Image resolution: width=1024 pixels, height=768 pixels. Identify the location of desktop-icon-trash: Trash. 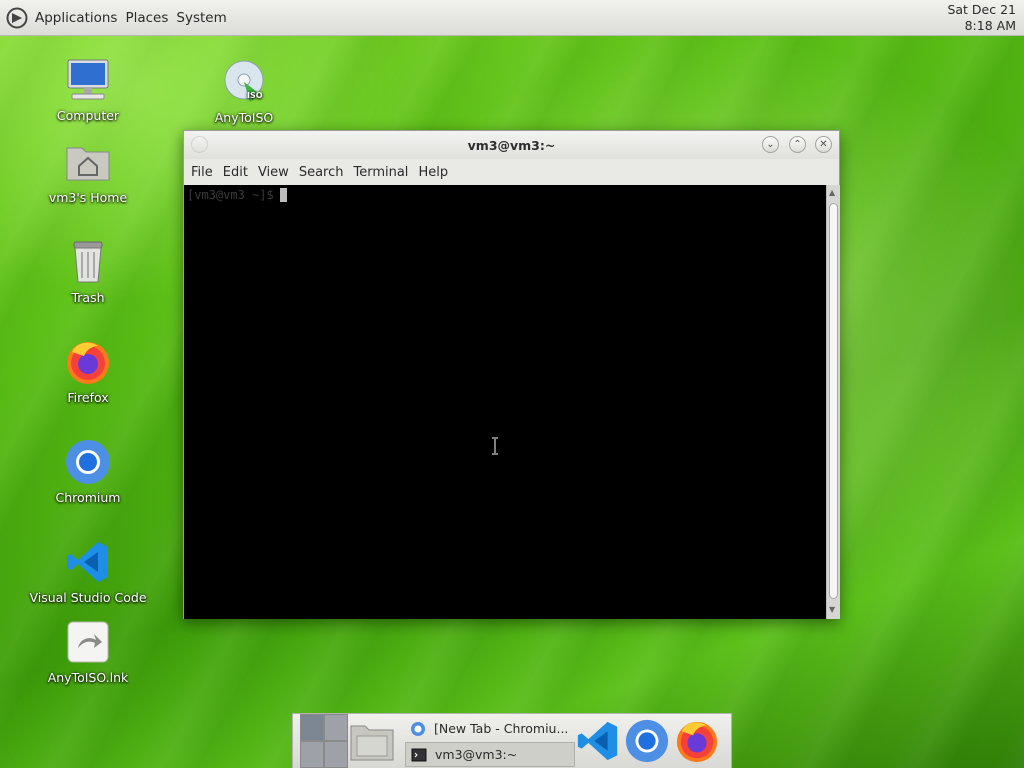
(88, 271).